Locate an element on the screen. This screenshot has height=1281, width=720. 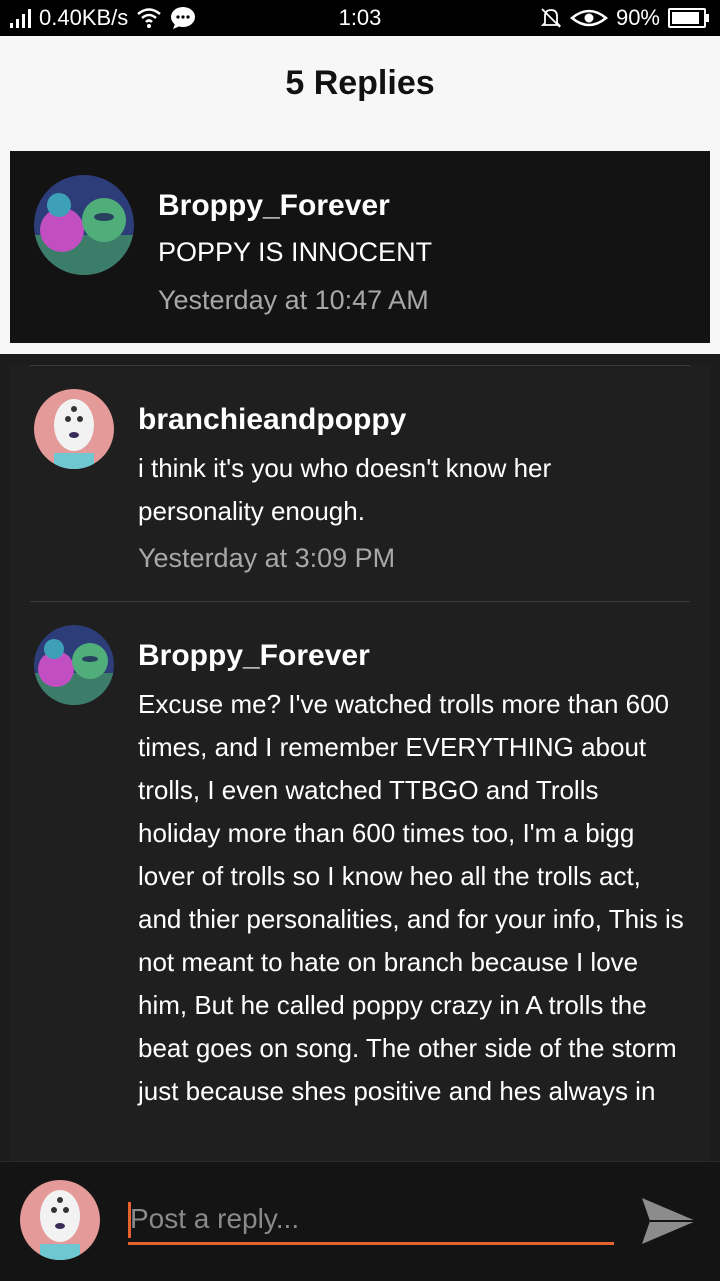
mute-bell-icon is located at coordinates (551, 18).